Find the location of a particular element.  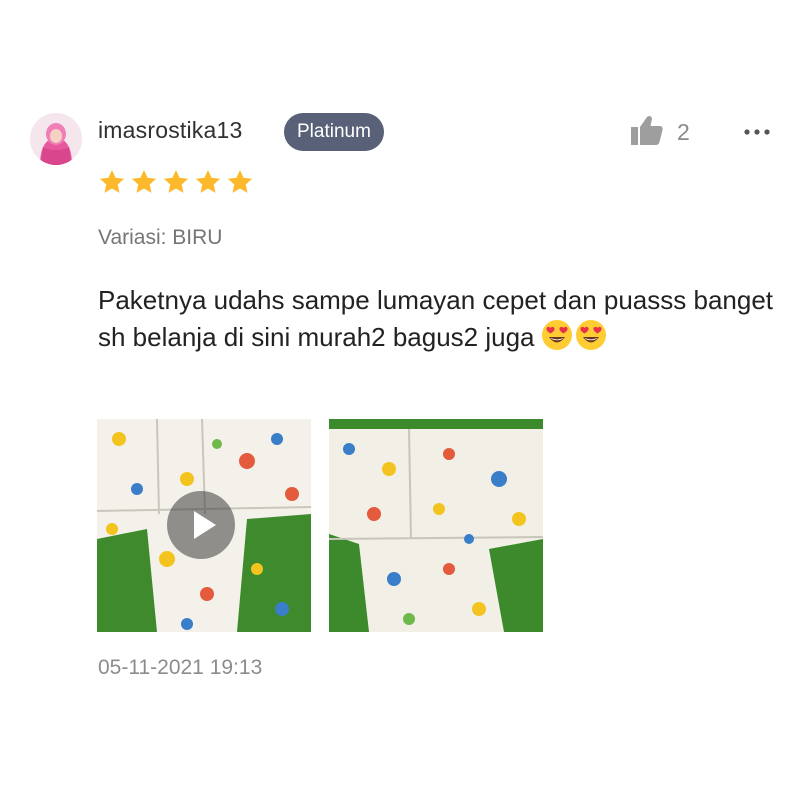

like-count: 2 is located at coordinates (683, 131).